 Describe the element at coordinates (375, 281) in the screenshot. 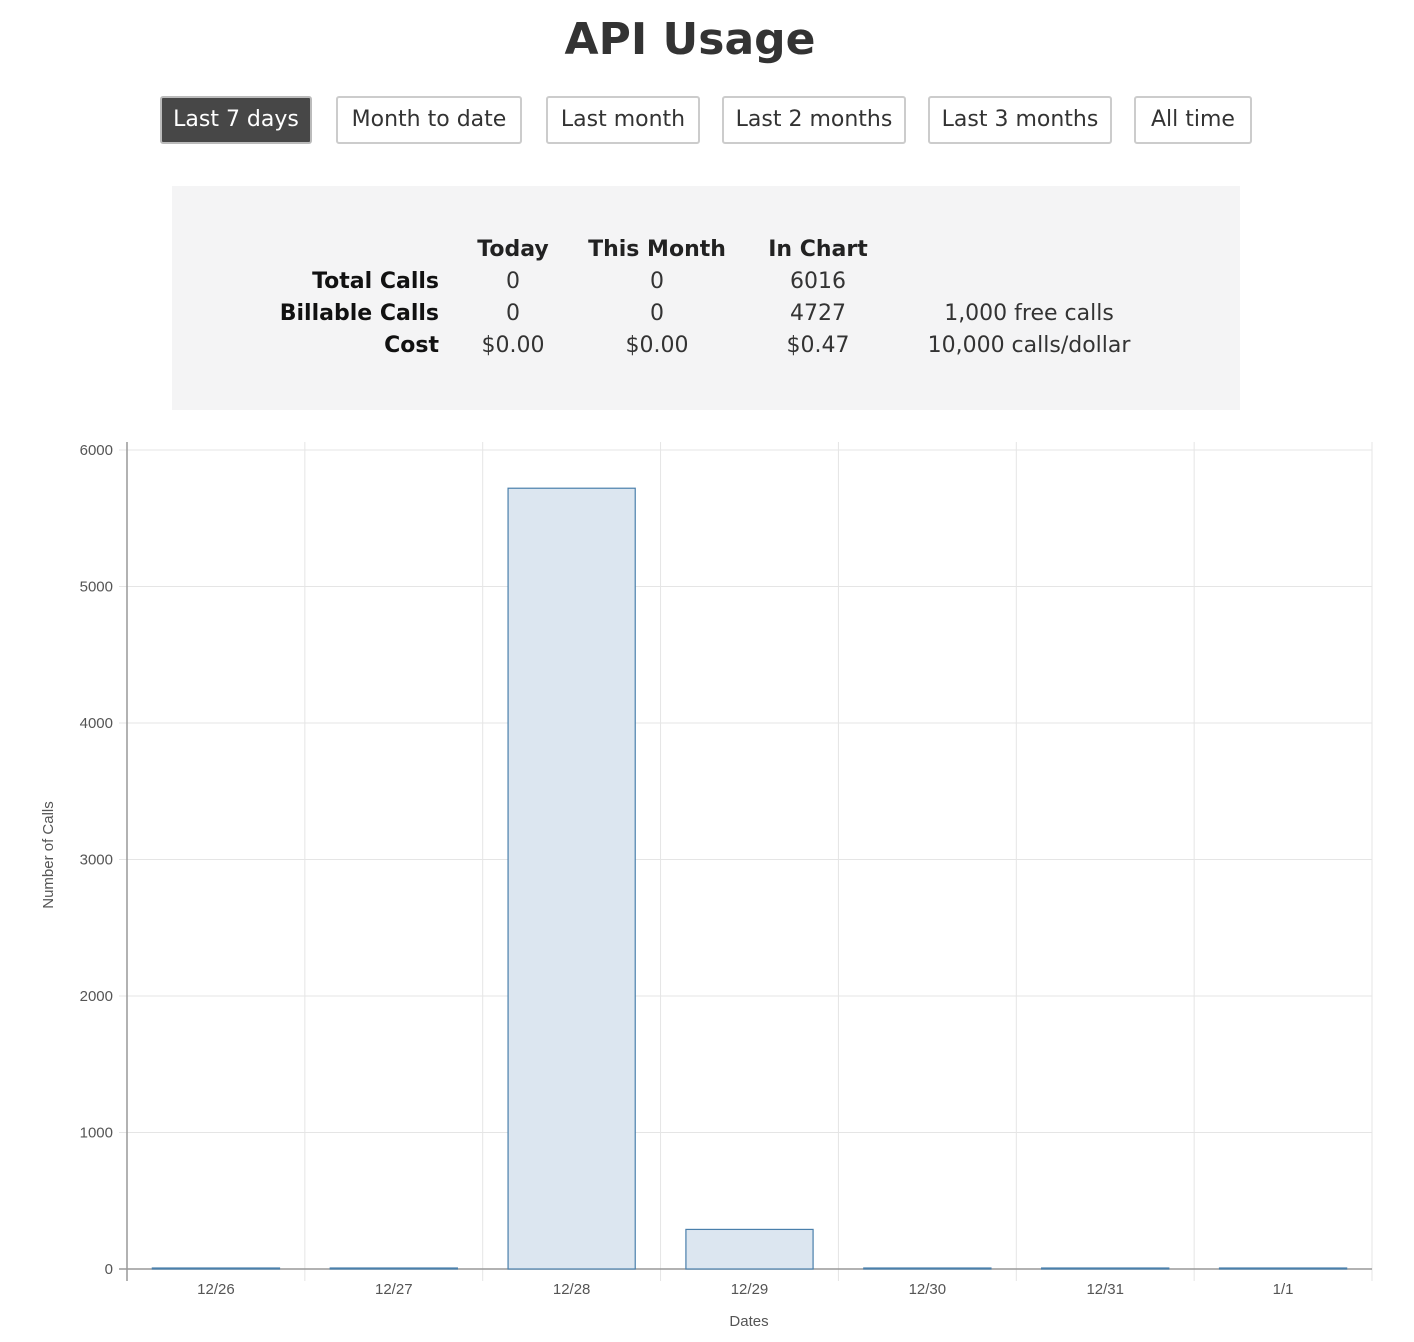

I see `row-label-total-calls: Total Calls` at that location.